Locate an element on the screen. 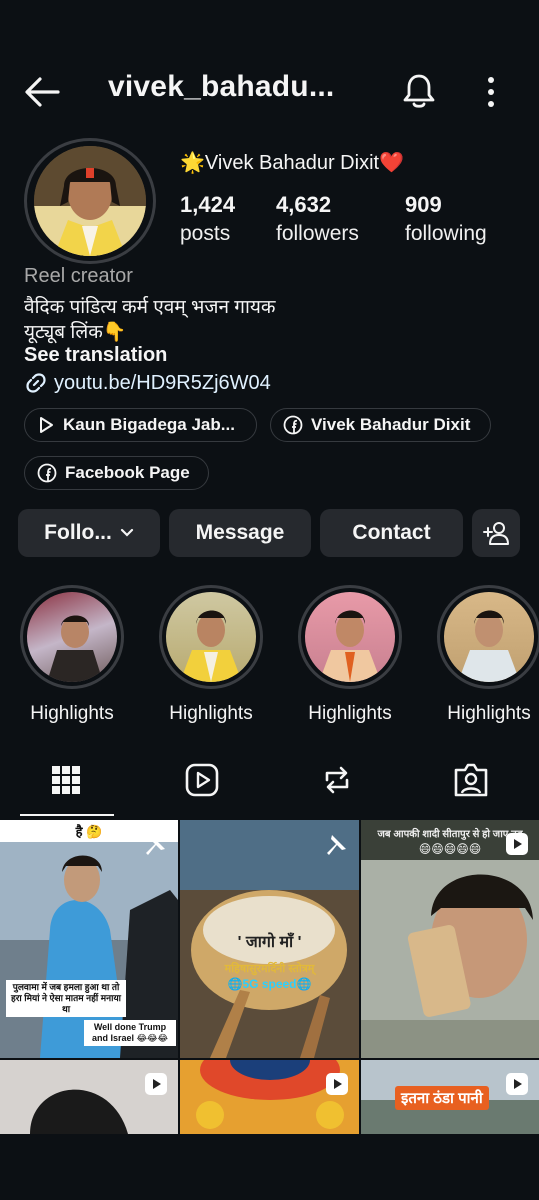  suggest-user-button is located at coordinates (496, 533).